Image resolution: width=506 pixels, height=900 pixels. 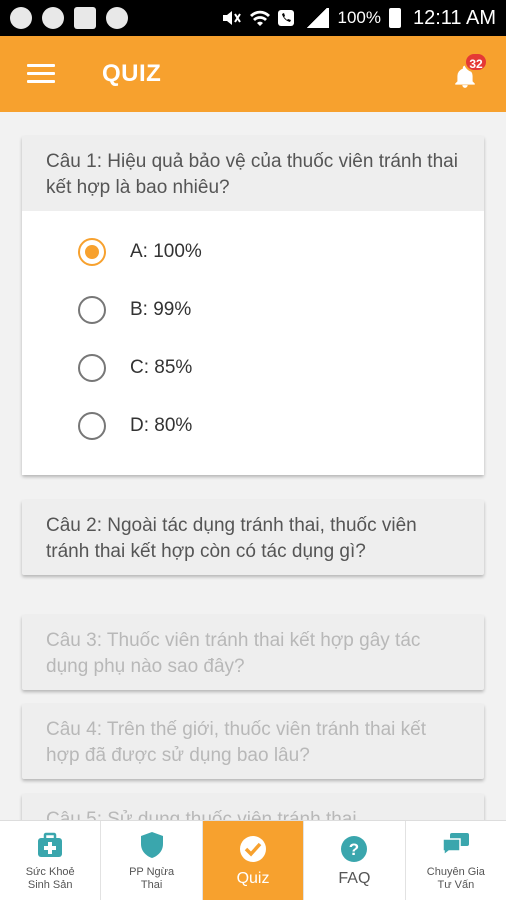 I want to click on nav-item-quiz: Quiz, so click(x=253, y=860).